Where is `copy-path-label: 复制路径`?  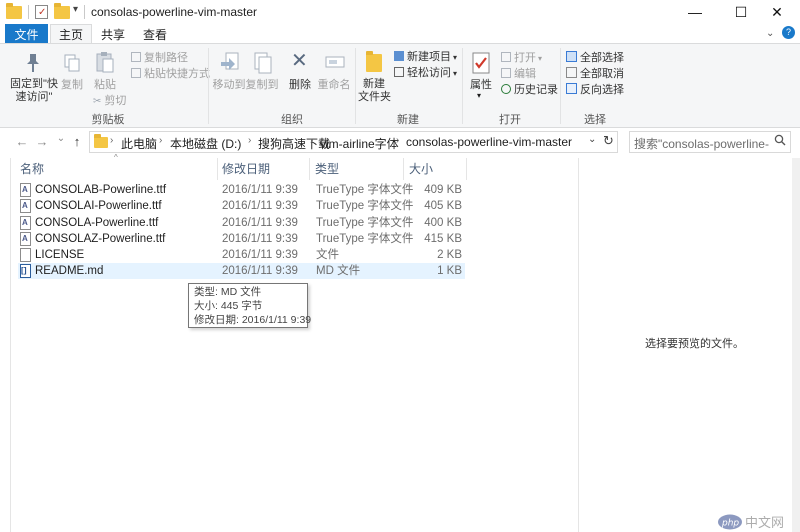
copy-path-label: 复制路径 is located at coordinates (166, 58).